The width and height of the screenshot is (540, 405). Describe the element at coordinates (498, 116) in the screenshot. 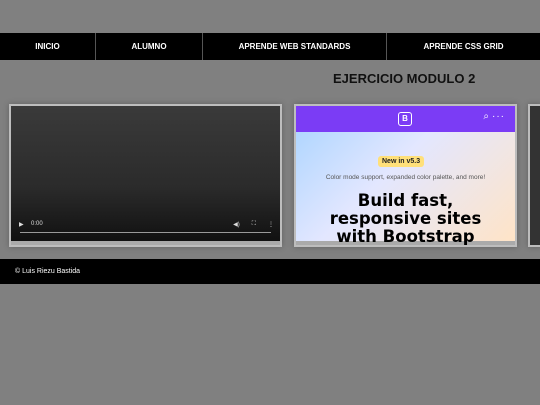

I see `more-icon: ···` at that location.